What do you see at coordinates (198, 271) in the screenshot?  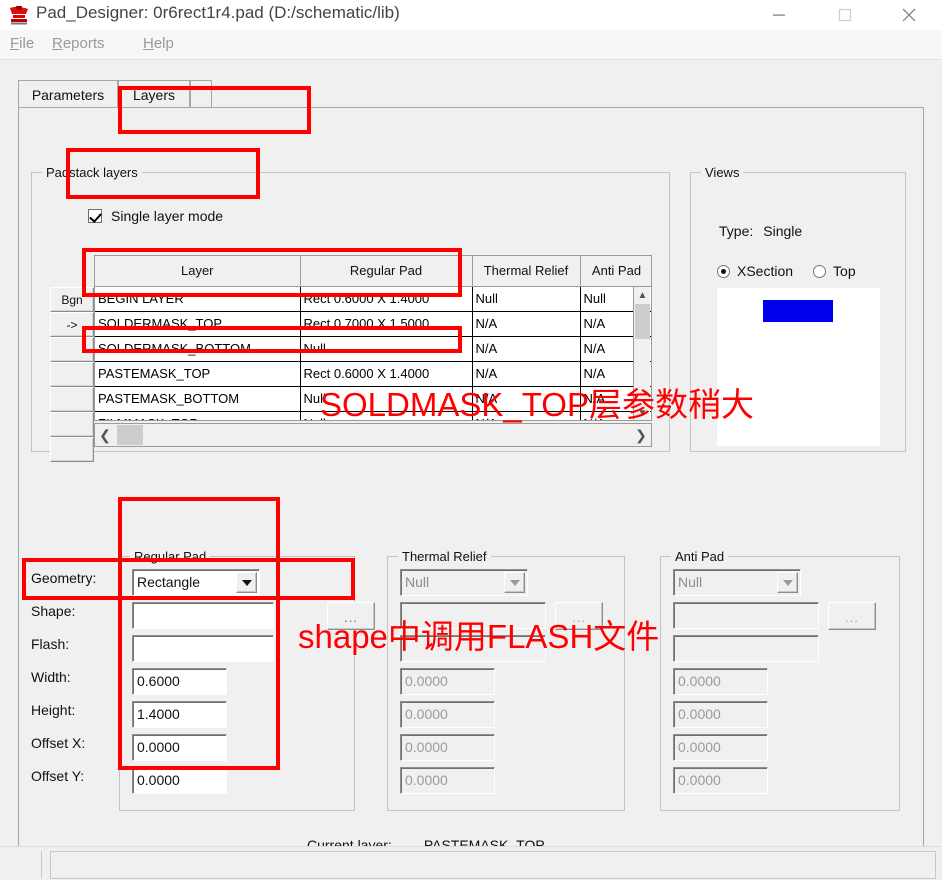 I see `column-header-layer: Layer` at bounding box center [198, 271].